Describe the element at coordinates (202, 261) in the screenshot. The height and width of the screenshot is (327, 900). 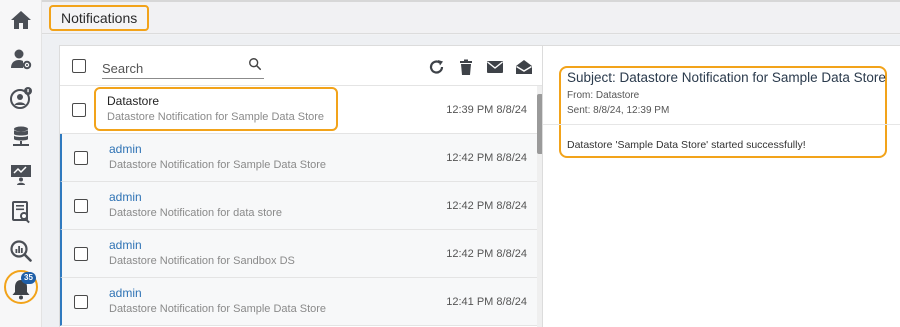
I see `notification-subject: Datastore Notification for Sandbox DS` at that location.